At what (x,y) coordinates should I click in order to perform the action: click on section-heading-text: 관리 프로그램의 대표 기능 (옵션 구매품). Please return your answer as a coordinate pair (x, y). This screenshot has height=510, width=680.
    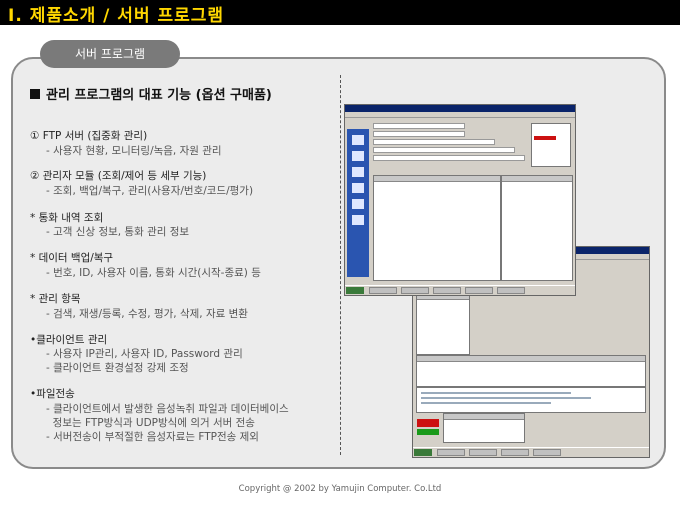
    Looking at the image, I should click on (159, 95).